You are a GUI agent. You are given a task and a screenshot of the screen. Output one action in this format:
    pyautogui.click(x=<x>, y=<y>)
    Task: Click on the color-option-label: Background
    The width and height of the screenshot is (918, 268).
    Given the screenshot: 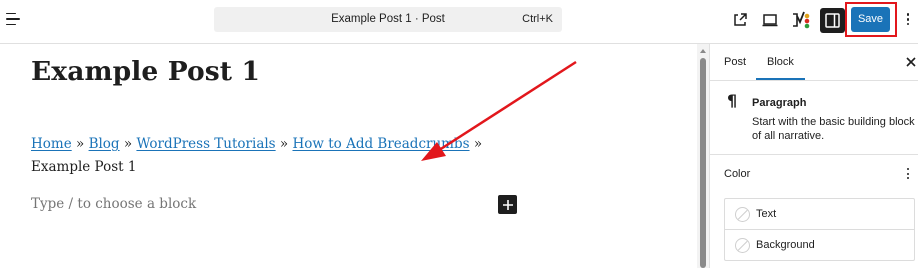 What is the action you would take?
    pyautogui.click(x=785, y=245)
    